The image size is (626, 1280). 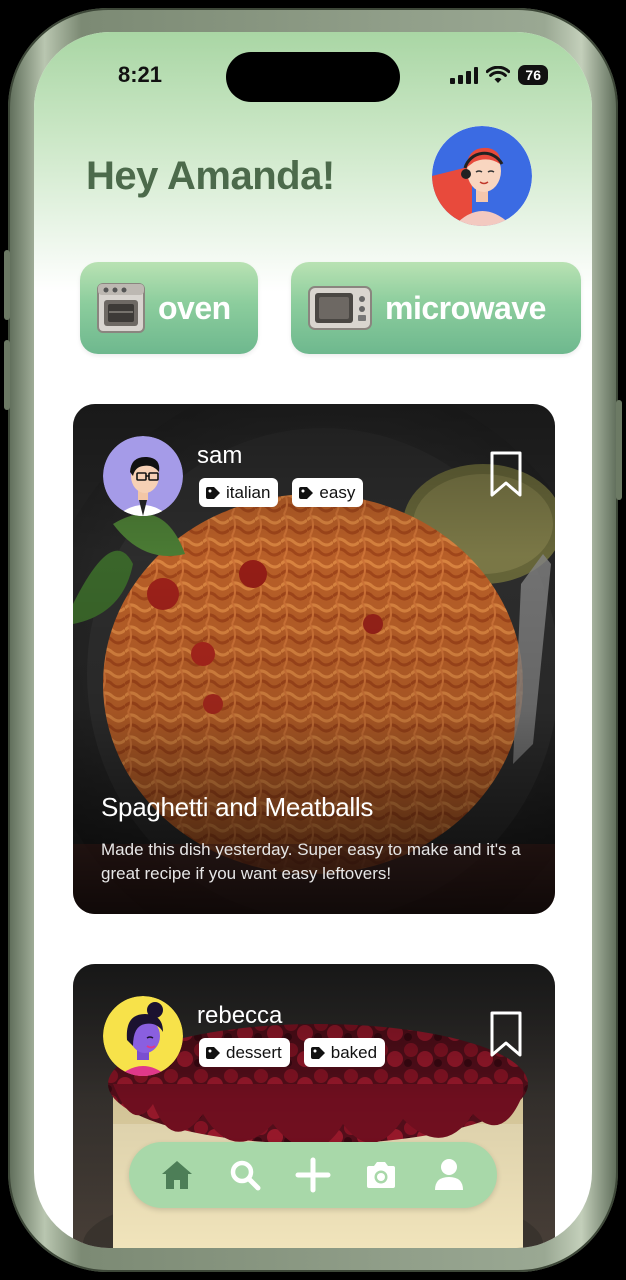 I want to click on search-icon, so click(x=245, y=1175).